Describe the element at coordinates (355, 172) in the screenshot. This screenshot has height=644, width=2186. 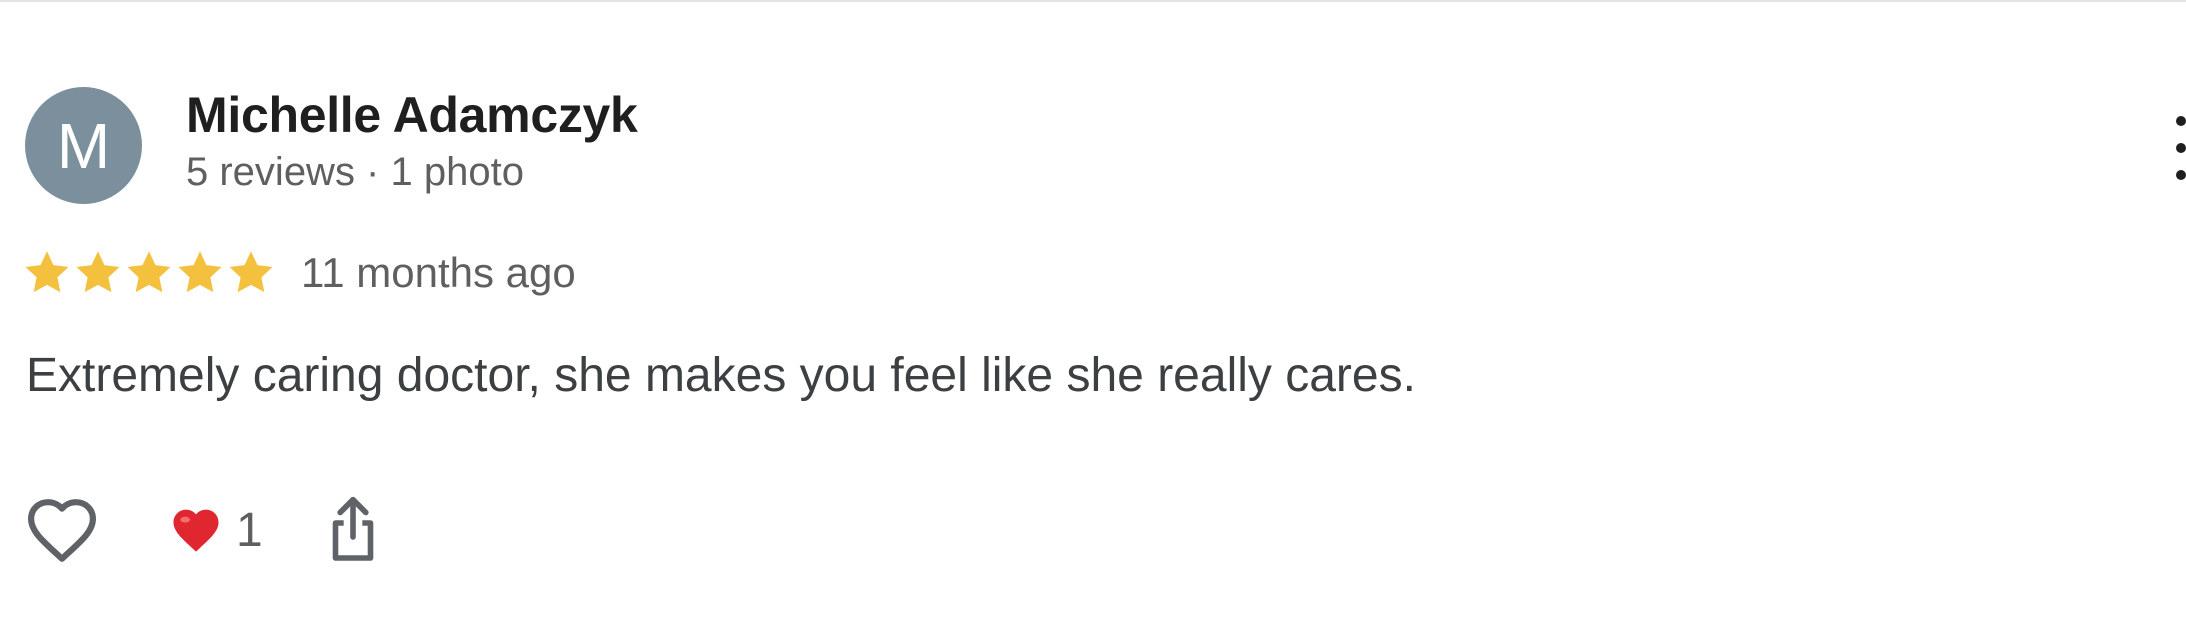
I see `author-meta: 5 reviews · 1 photo` at that location.